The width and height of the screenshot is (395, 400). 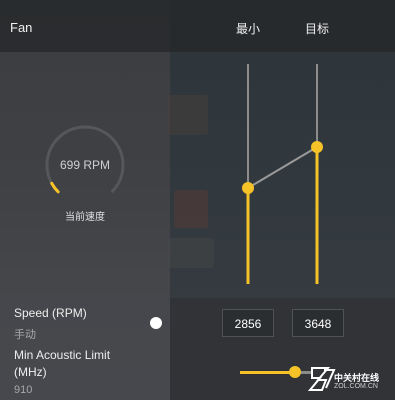 I want to click on watermark-url: ZOL.COM.CN, so click(x=356, y=386).